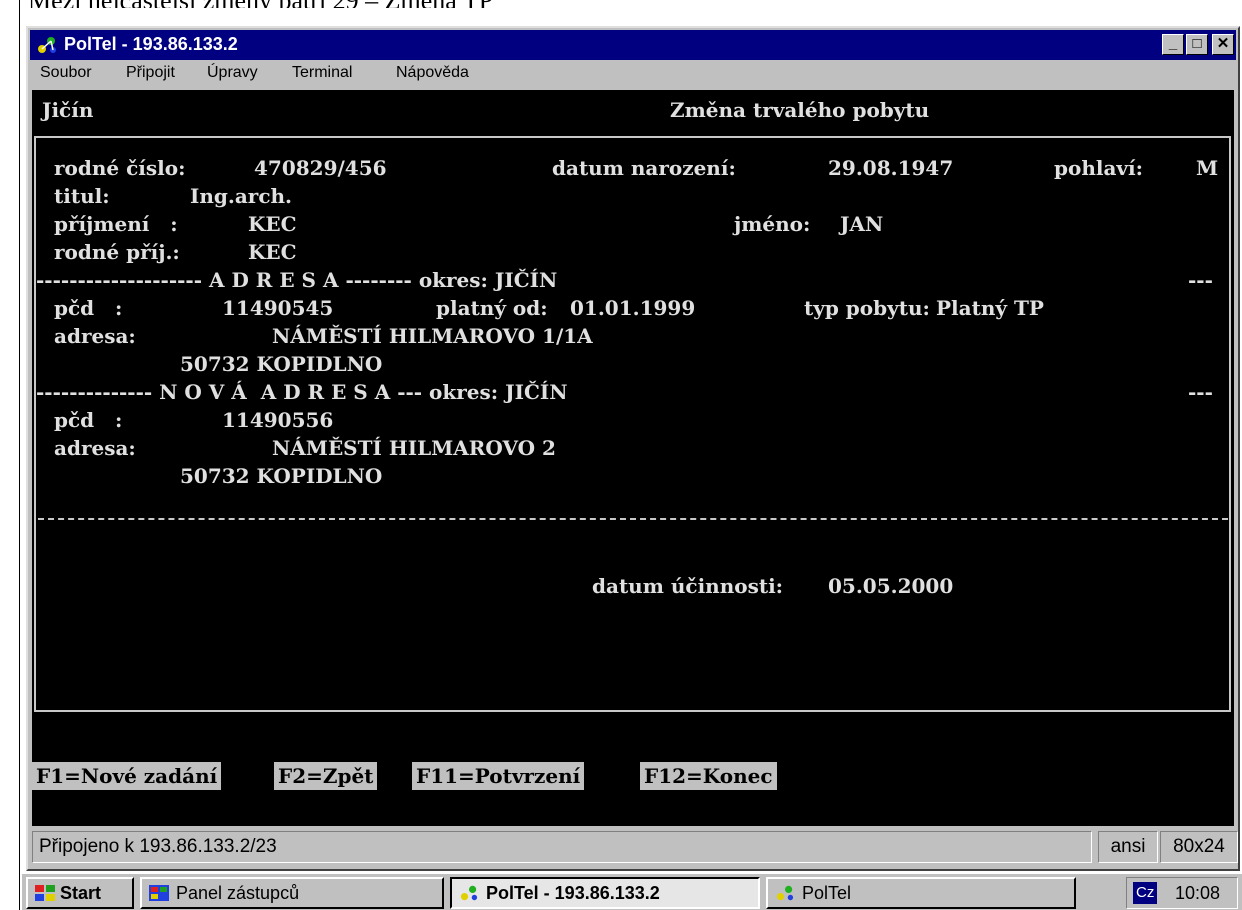 The image size is (1242, 910). What do you see at coordinates (68, 110) in the screenshot?
I see `office-name: Jičín` at bounding box center [68, 110].